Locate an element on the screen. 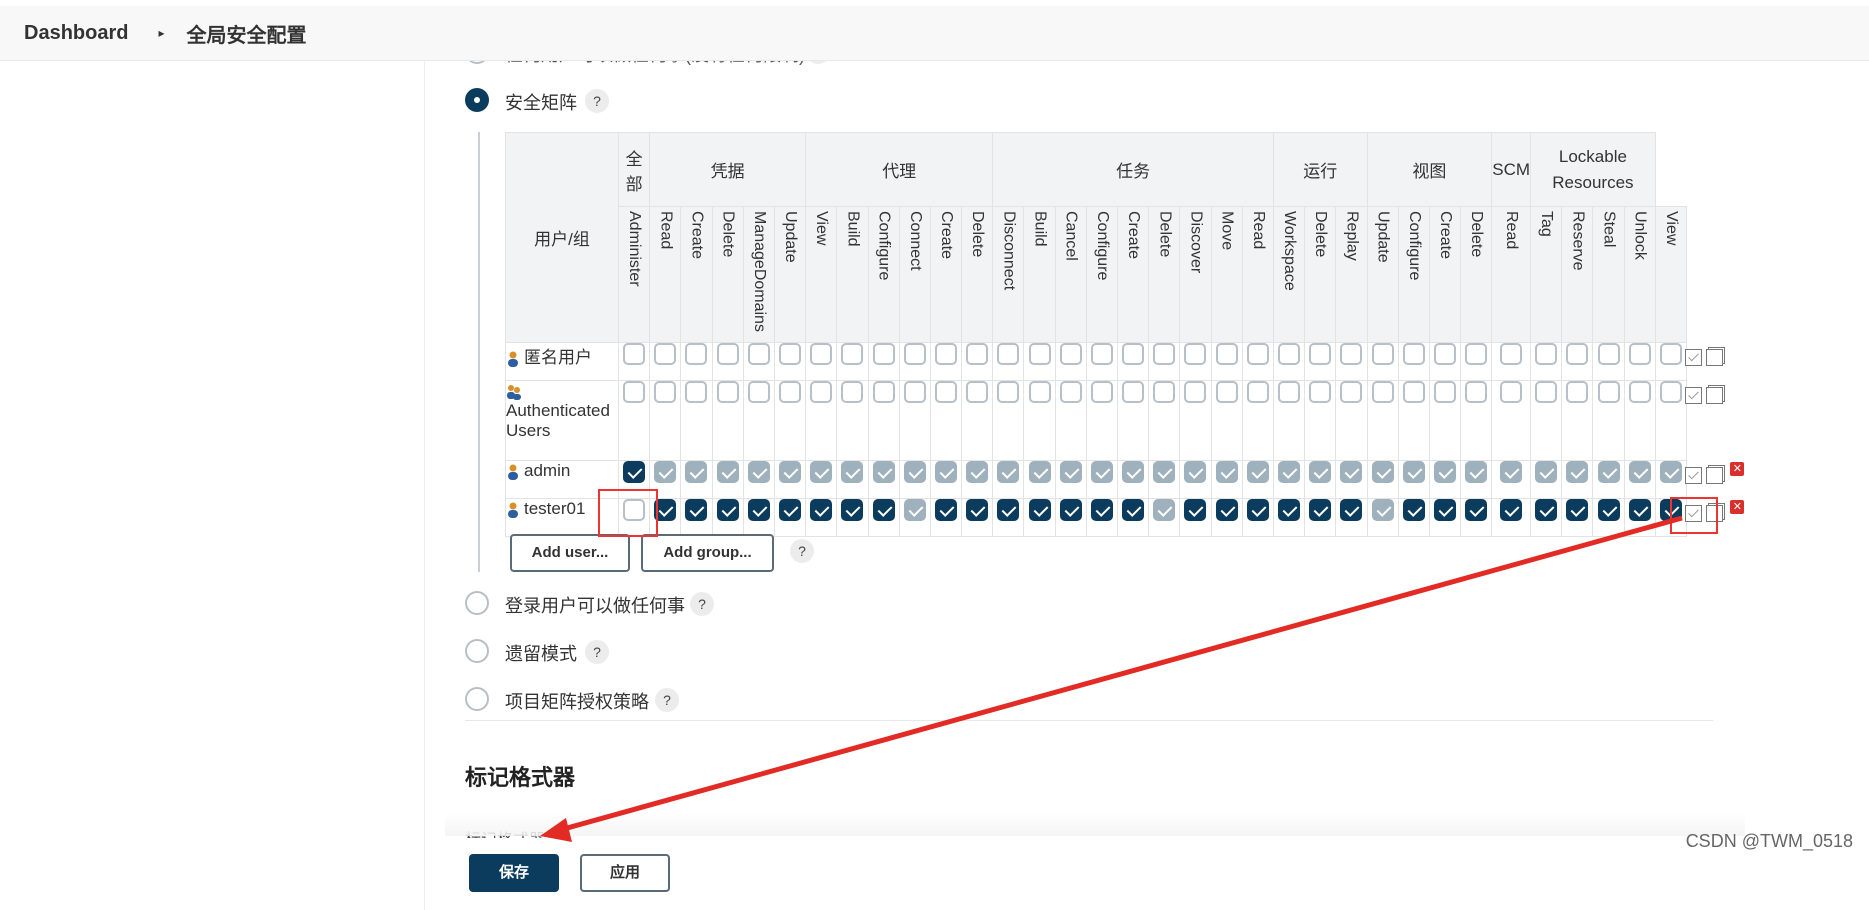 The image size is (1869, 910). breadcrumb: Dashboard ▸ 全局安全配置 is located at coordinates (934, 33).